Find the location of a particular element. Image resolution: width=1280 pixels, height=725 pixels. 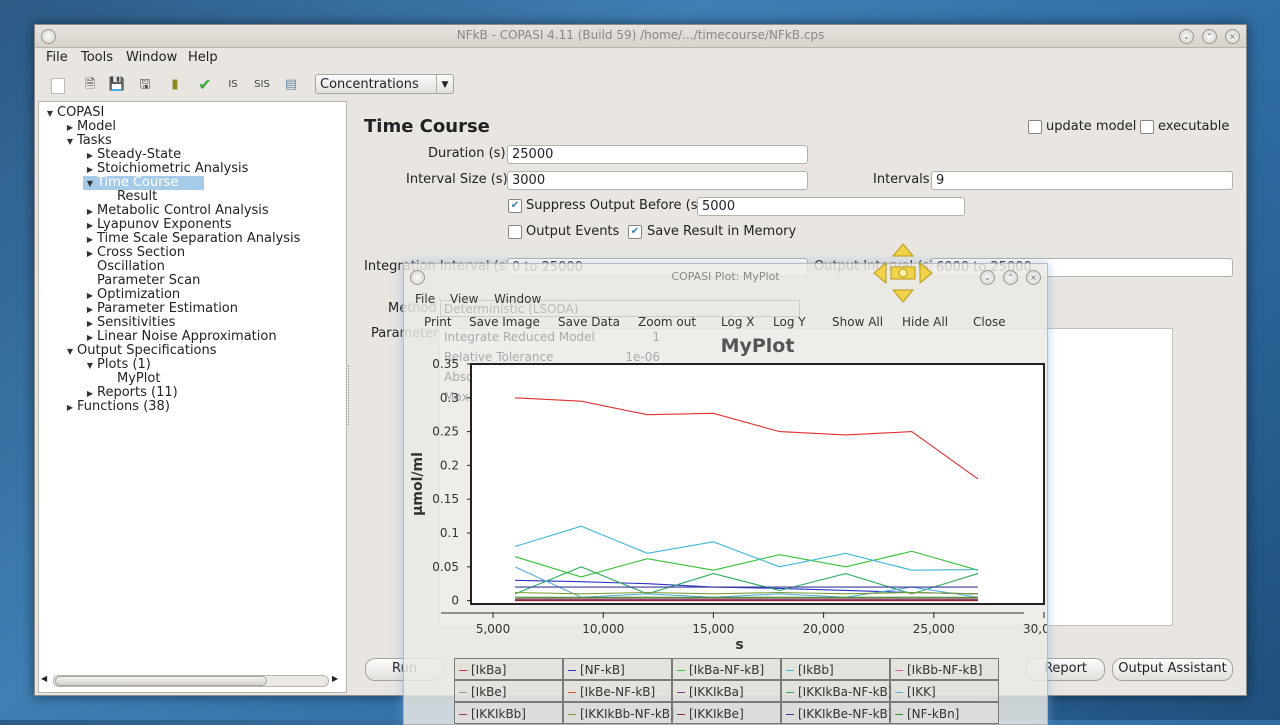

tree-item: ▼ Plots (1) is located at coordinates (117, 365).